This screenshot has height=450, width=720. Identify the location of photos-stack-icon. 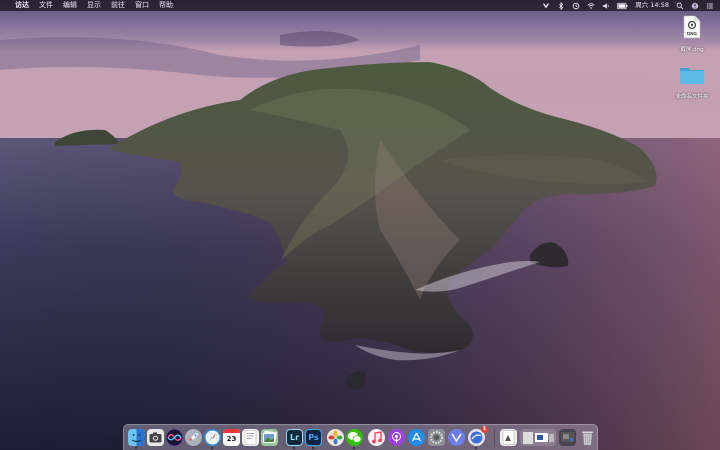
(270, 437).